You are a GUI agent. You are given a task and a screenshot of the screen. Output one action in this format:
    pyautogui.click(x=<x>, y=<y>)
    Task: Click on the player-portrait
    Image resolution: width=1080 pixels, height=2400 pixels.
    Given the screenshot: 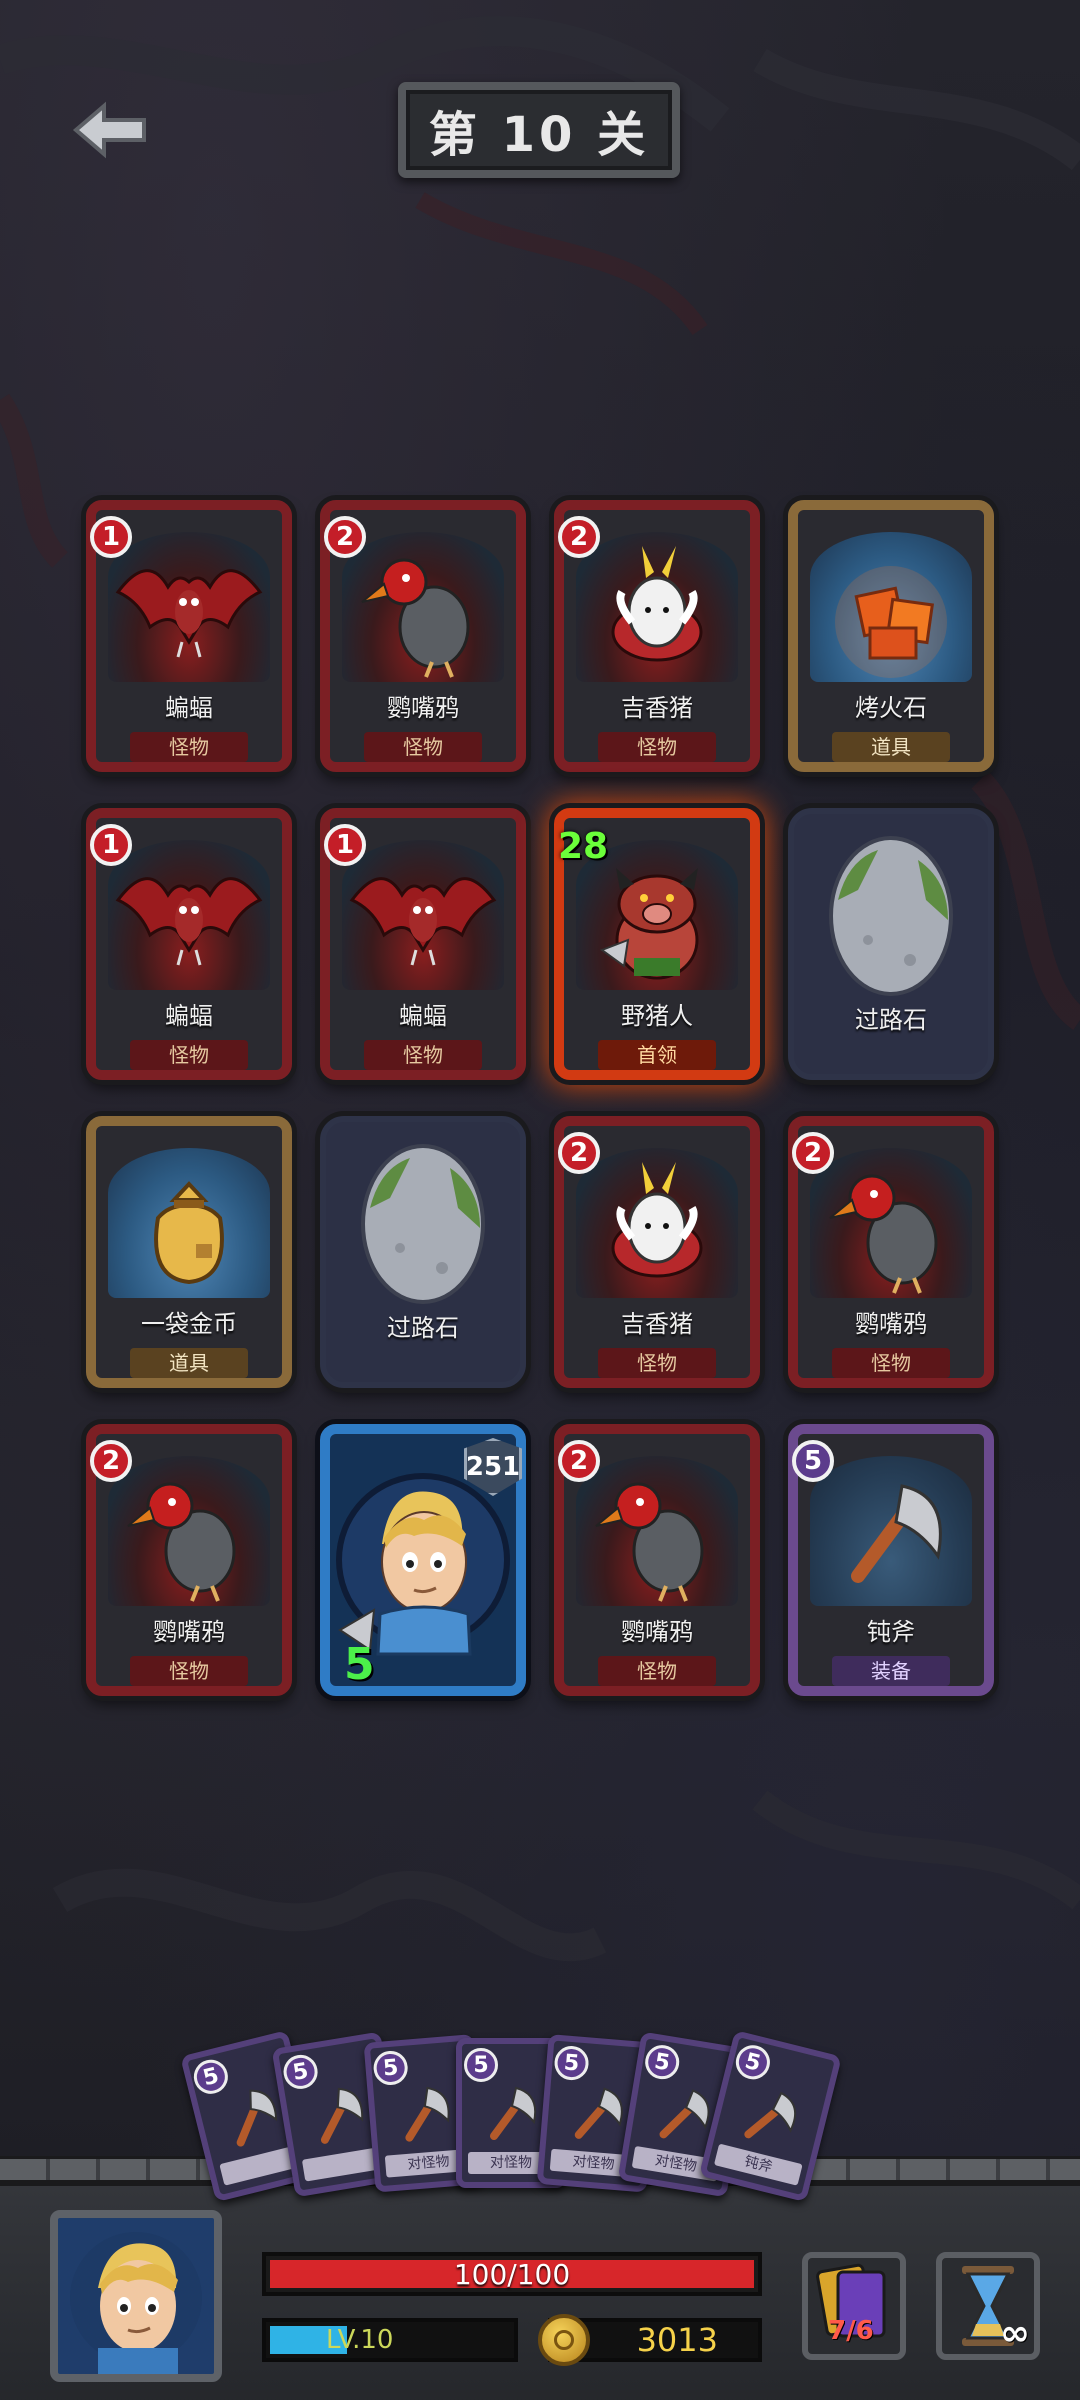 What is the action you would take?
    pyautogui.click(x=136, y=2296)
    